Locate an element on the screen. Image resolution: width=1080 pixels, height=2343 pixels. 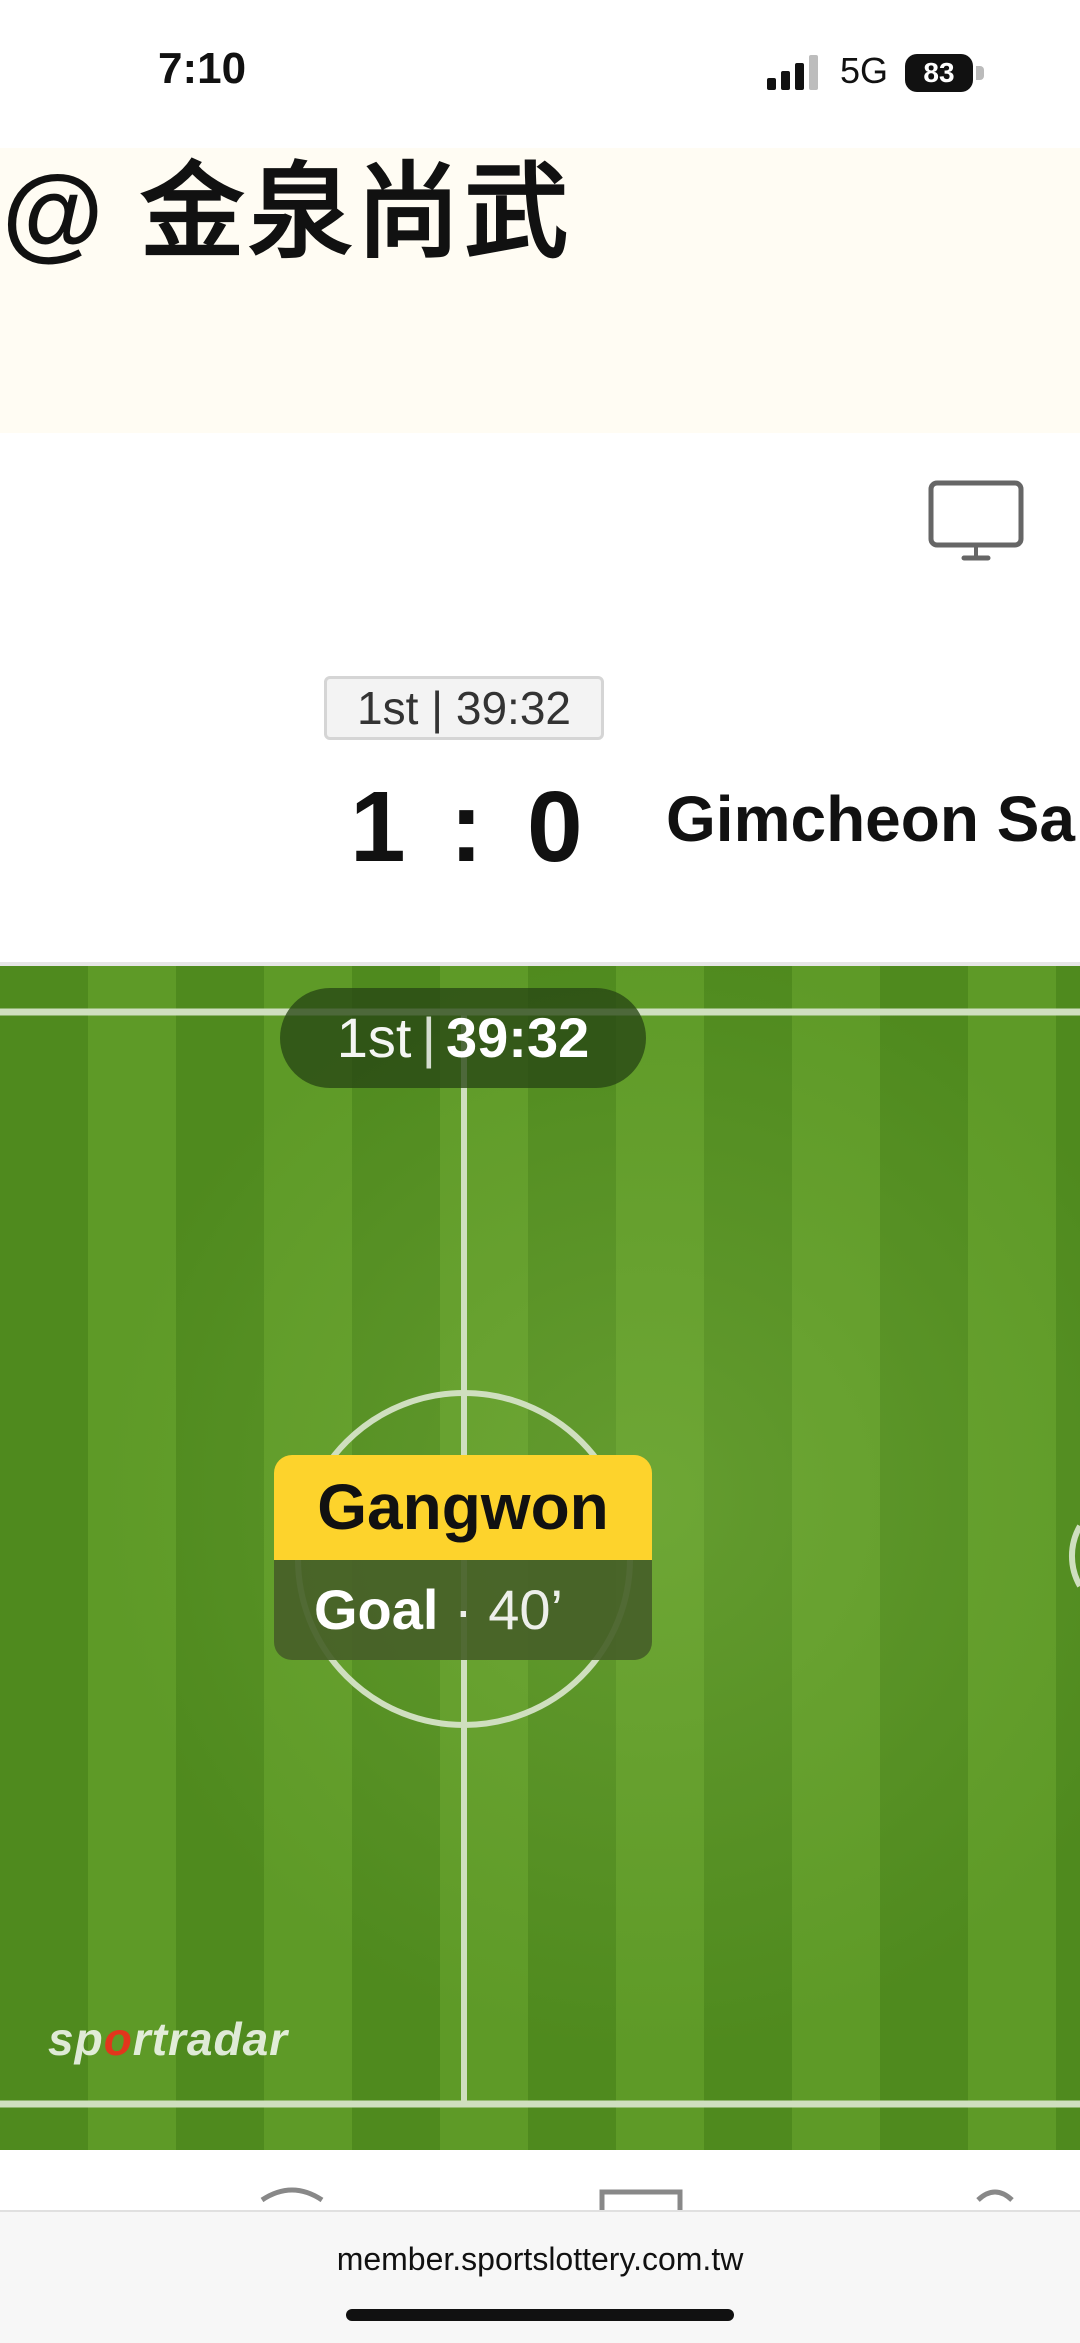
home-score: 1 is located at coordinates (380, 827).